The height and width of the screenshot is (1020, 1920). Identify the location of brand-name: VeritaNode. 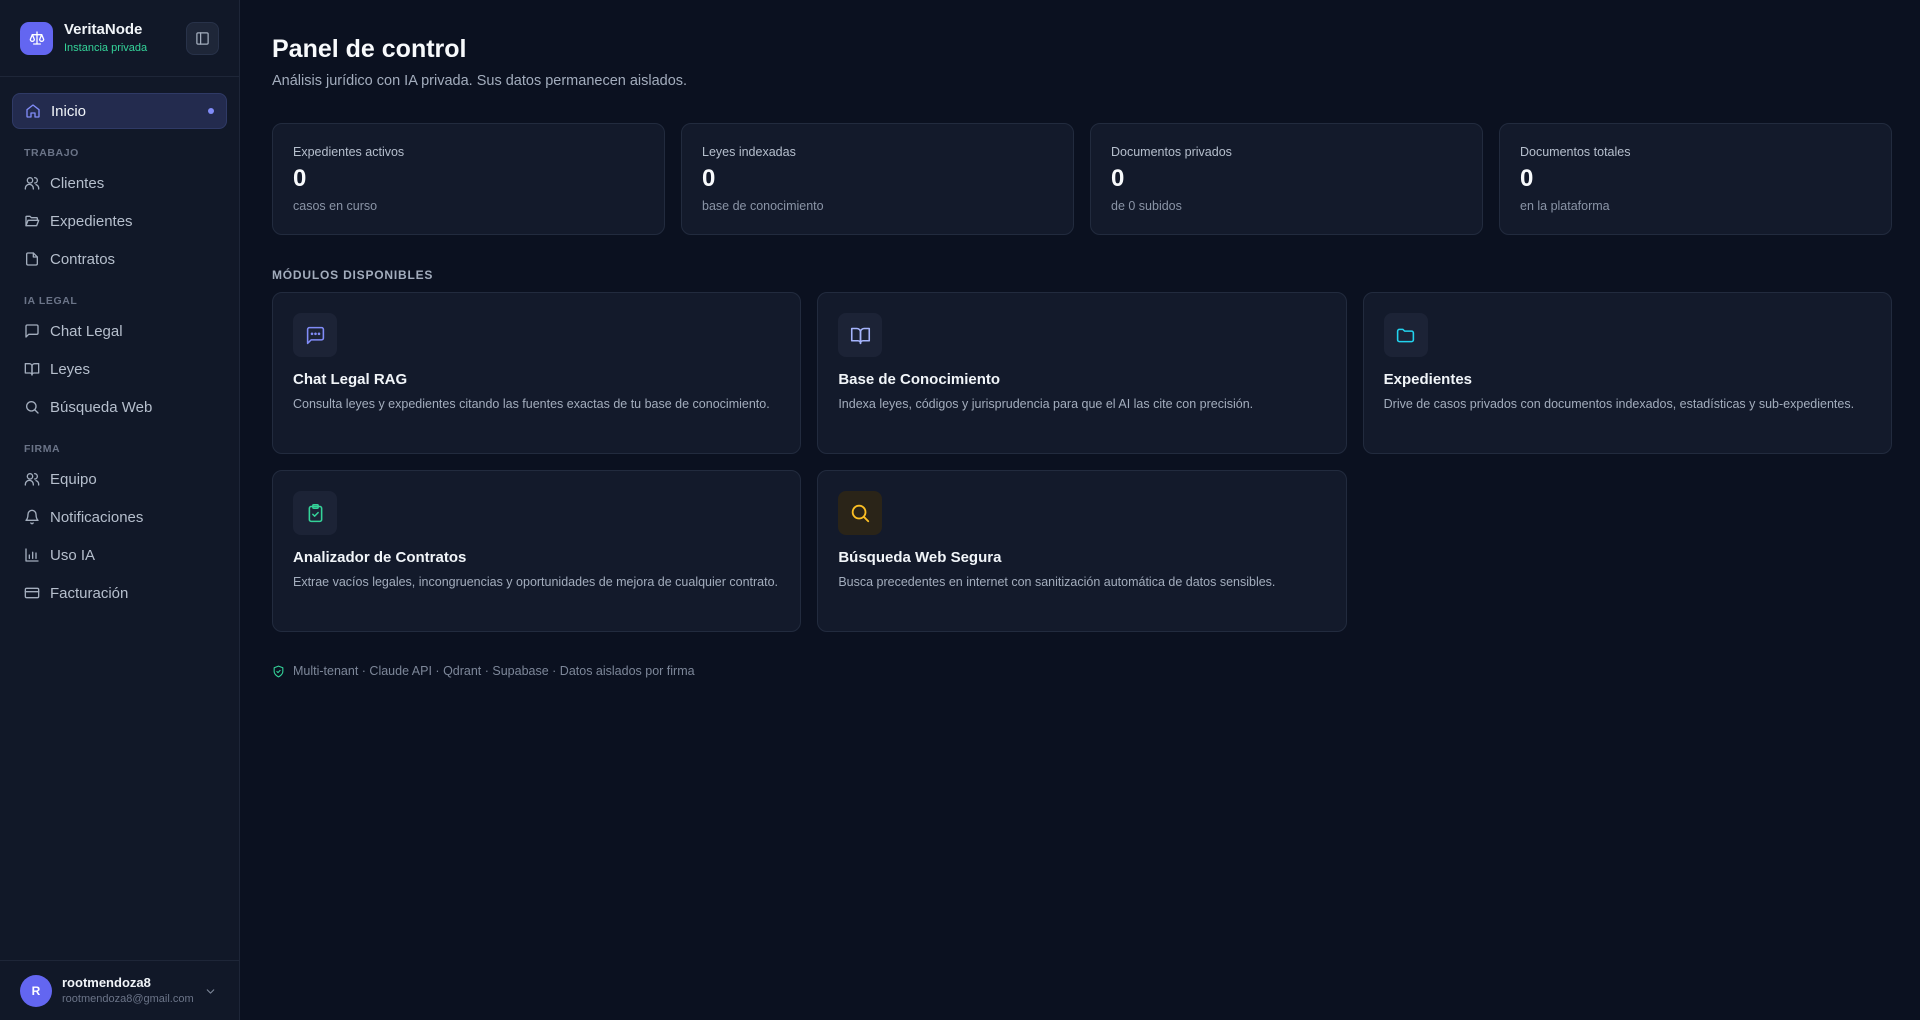
(103, 29).